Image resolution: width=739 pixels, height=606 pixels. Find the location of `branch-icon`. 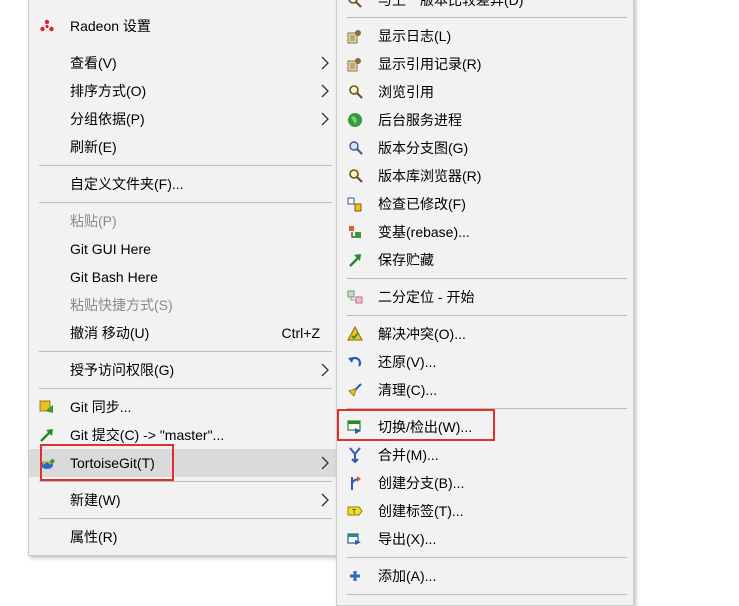

branch-icon is located at coordinates (356, 483).